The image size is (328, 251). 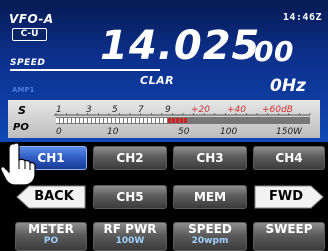 I want to click on back-button: BACK, so click(x=51, y=197).